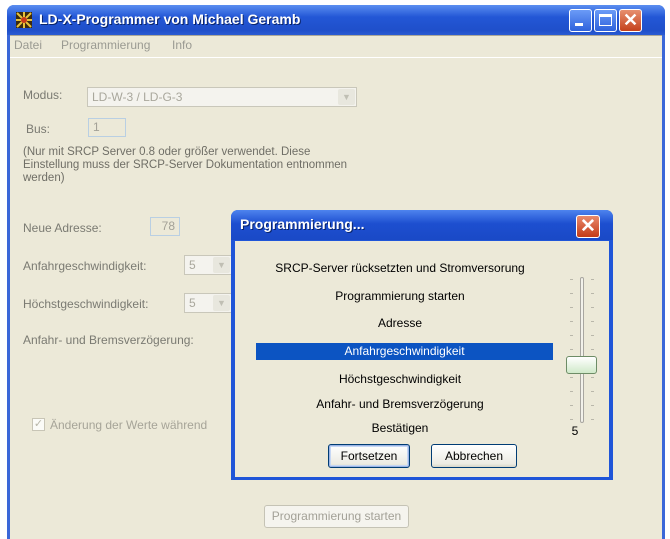  Describe the element at coordinates (369, 456) in the screenshot. I see `fortsetzen-button: Fortsetzen` at that location.